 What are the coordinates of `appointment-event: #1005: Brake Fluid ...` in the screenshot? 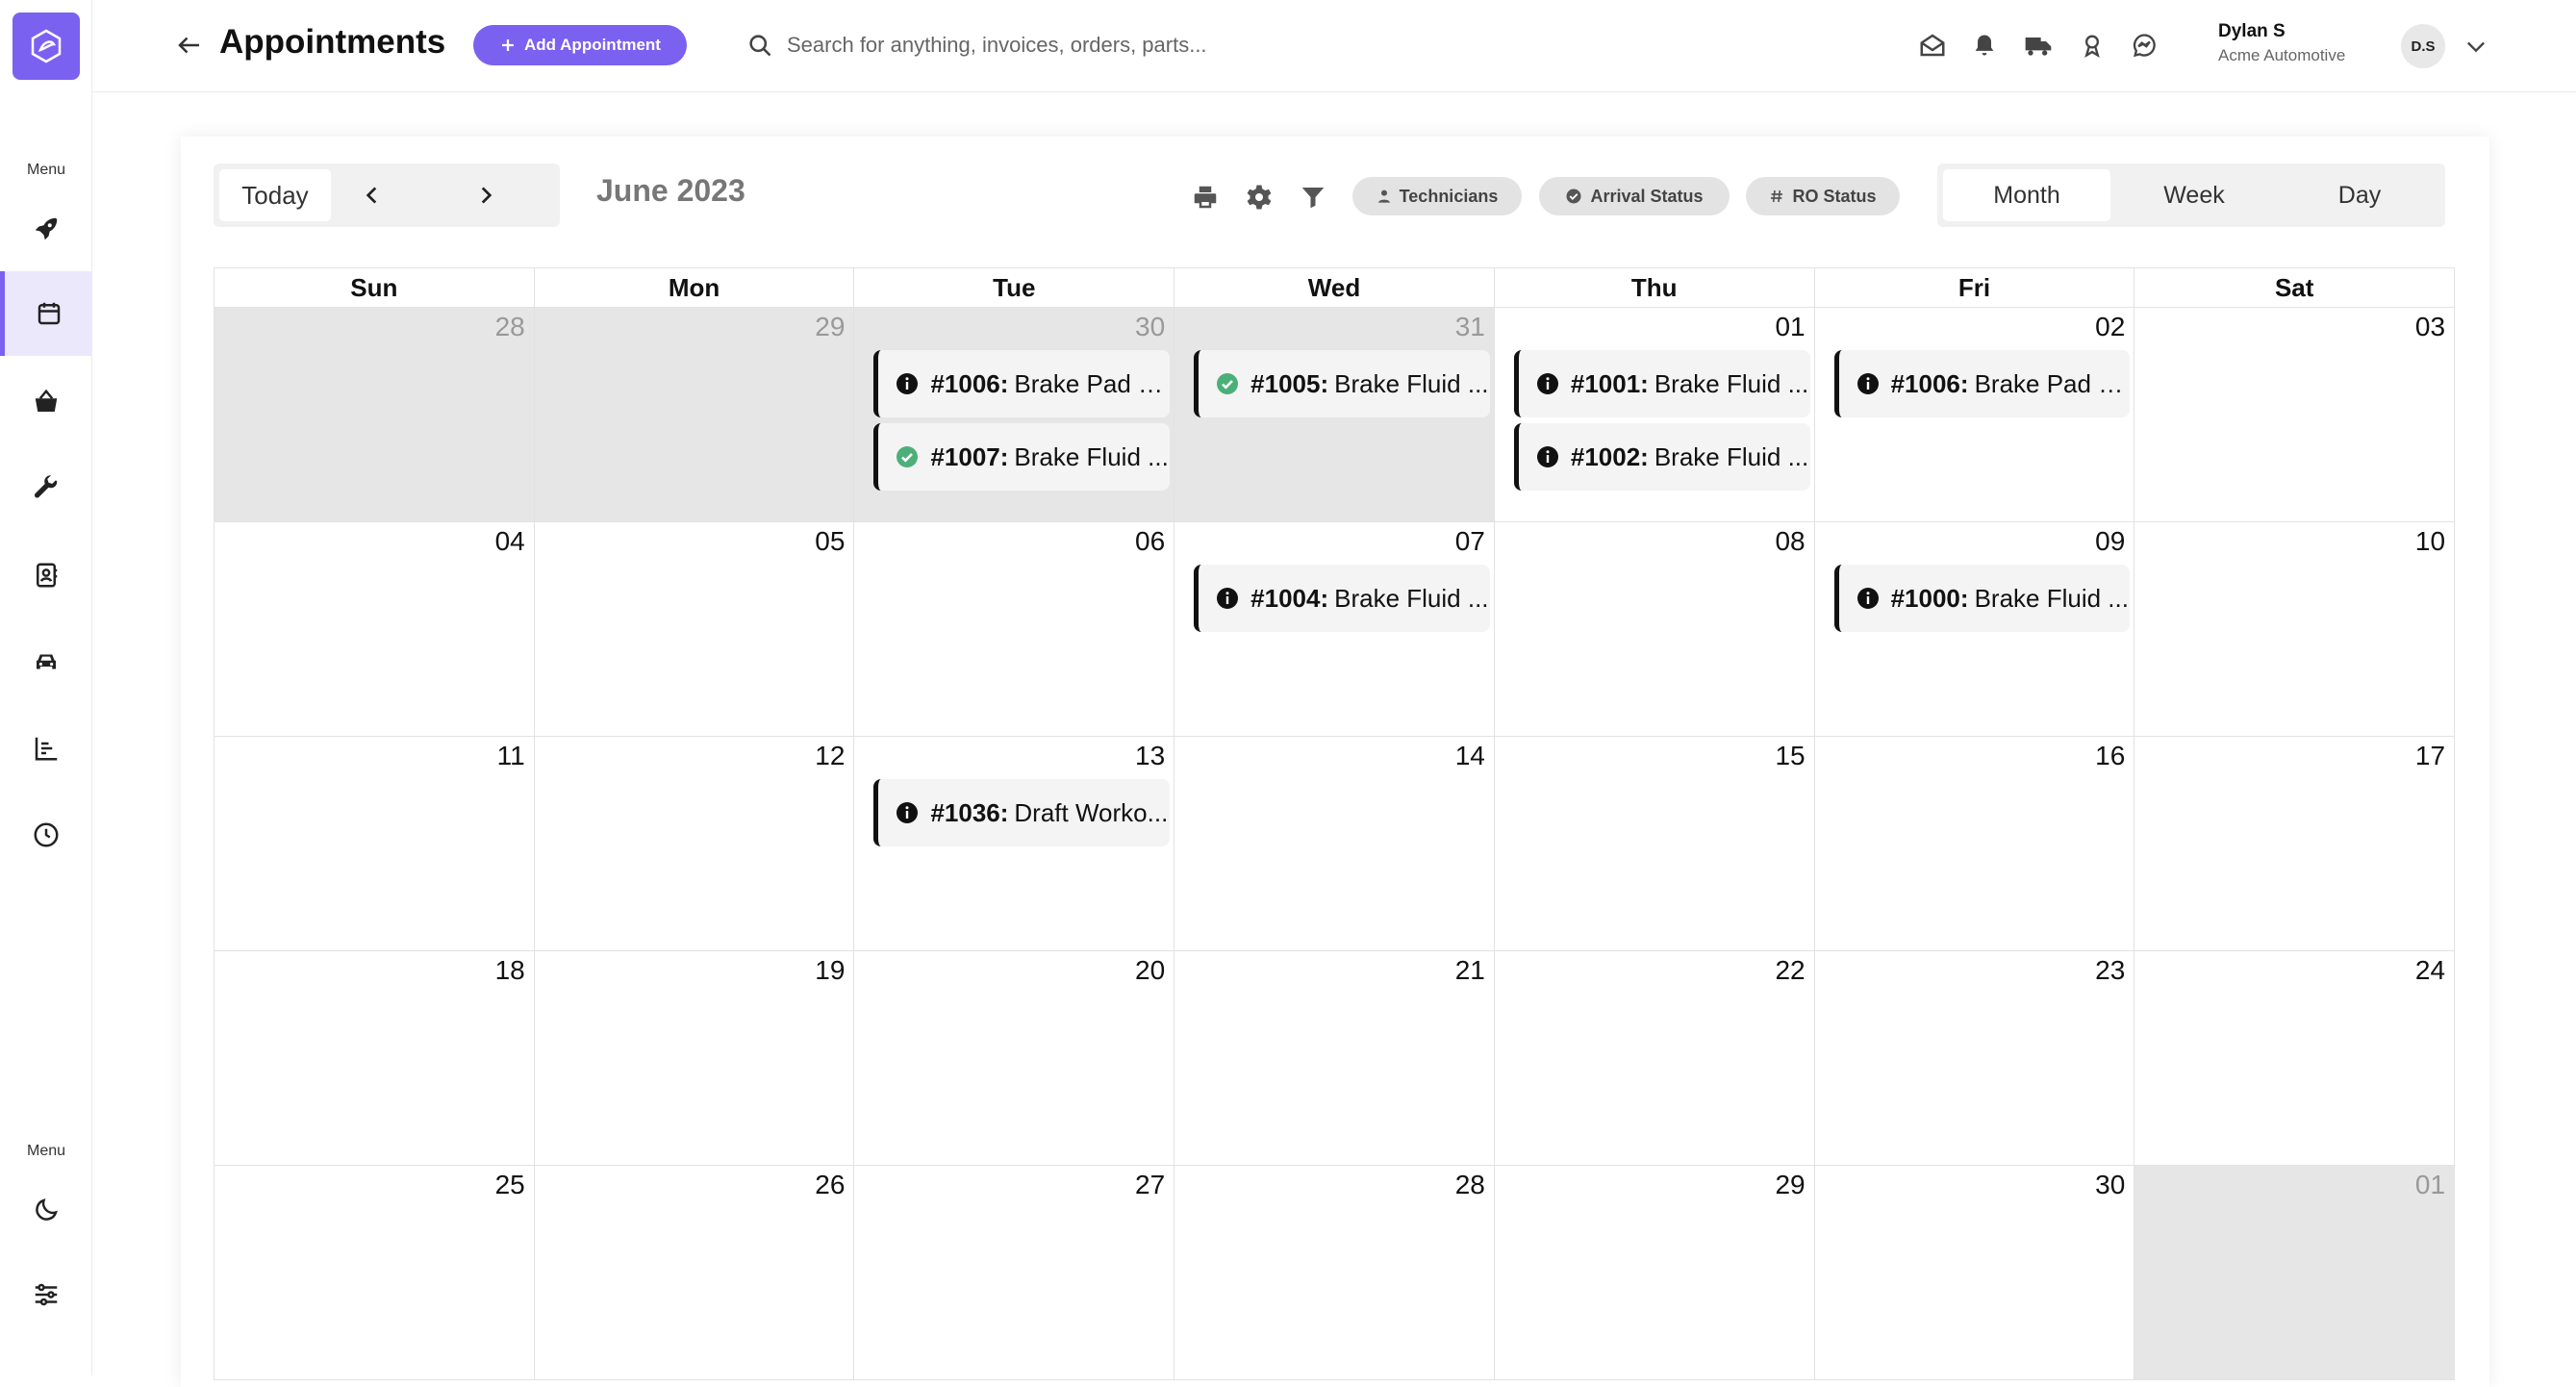 It's located at (1342, 383).